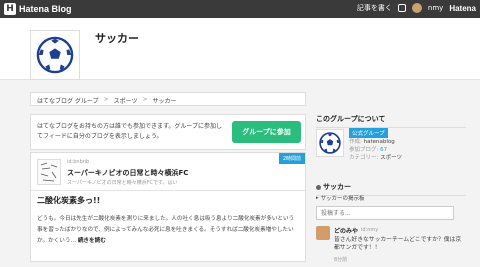 This screenshot has height=267, width=480. What do you see at coordinates (379, 142) in the screenshot?
I see `creator-value: hatenablog` at bounding box center [379, 142].